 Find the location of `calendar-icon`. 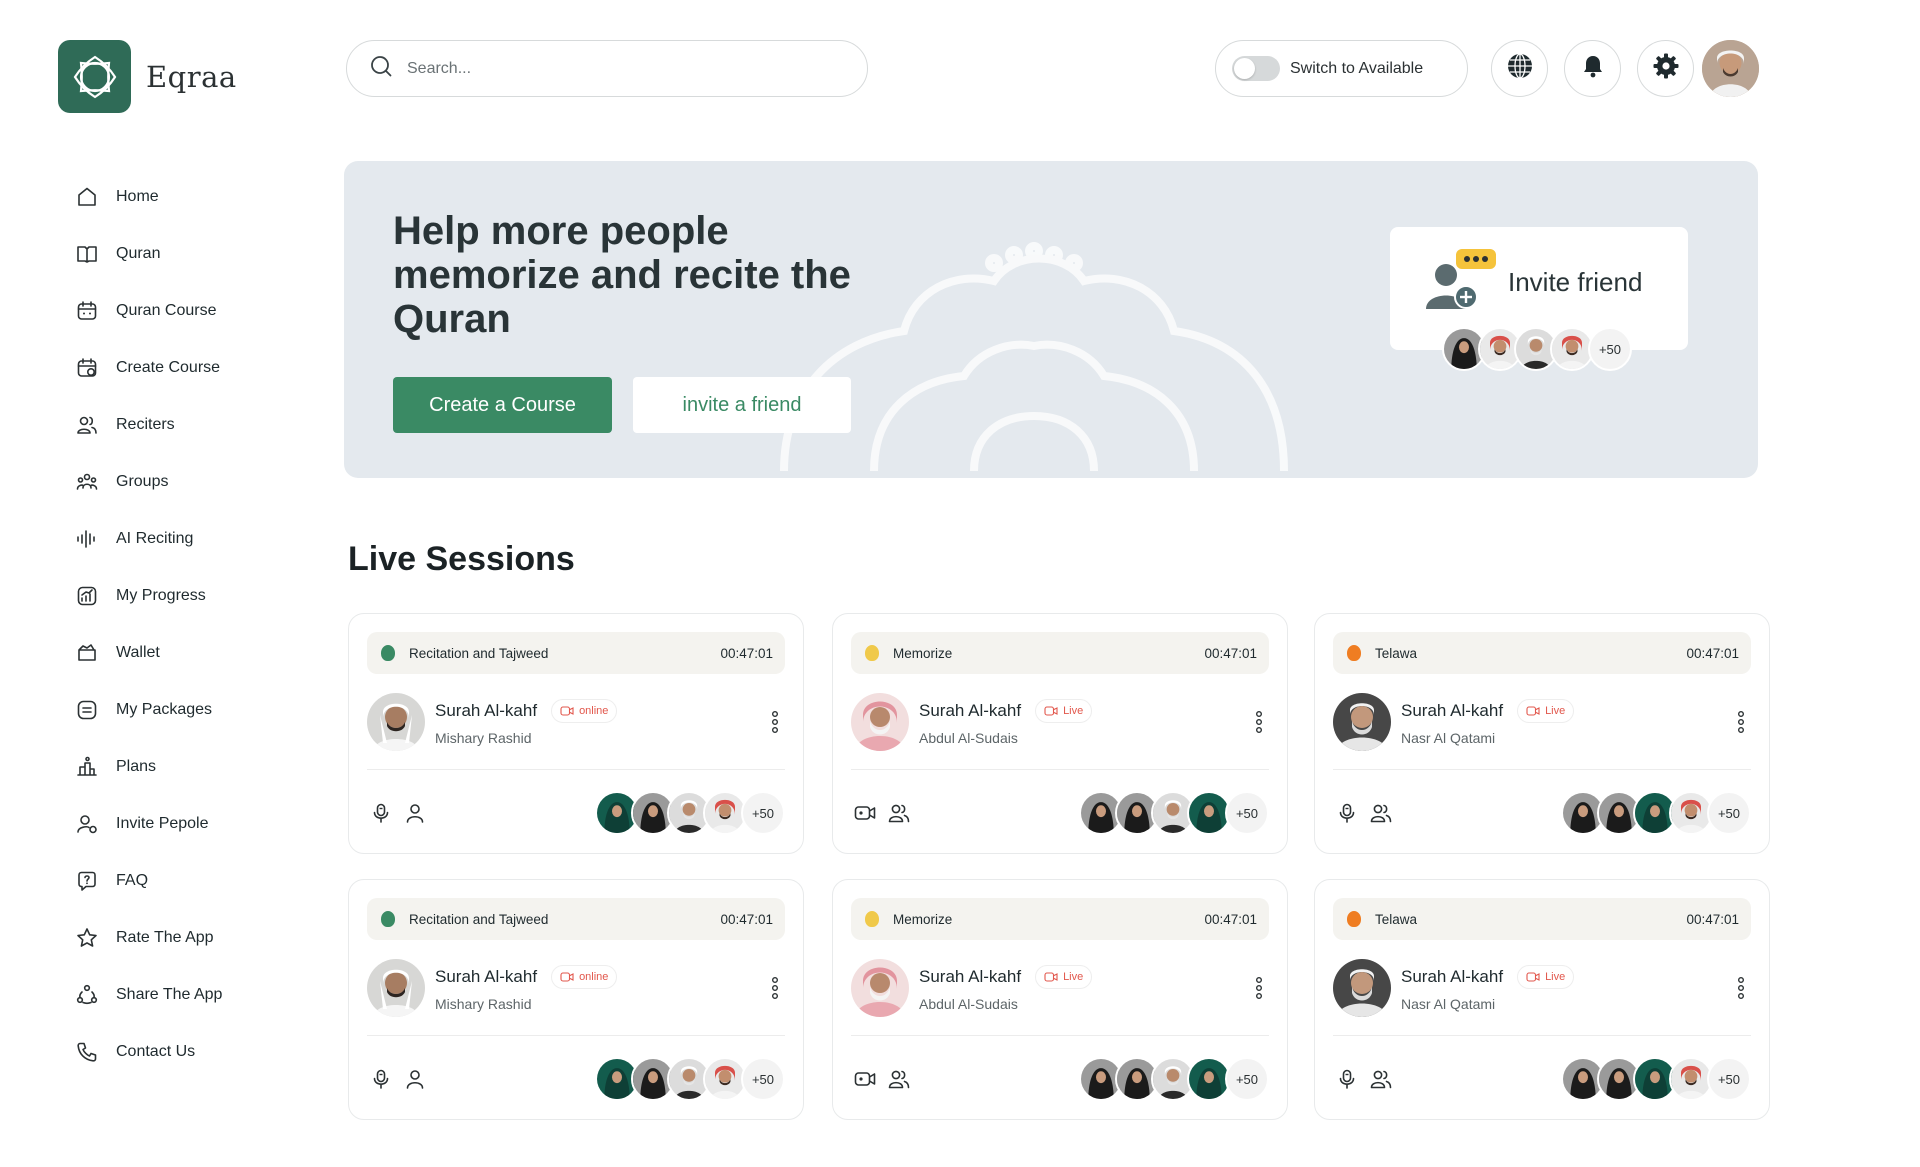

calendar-icon is located at coordinates (87, 311).